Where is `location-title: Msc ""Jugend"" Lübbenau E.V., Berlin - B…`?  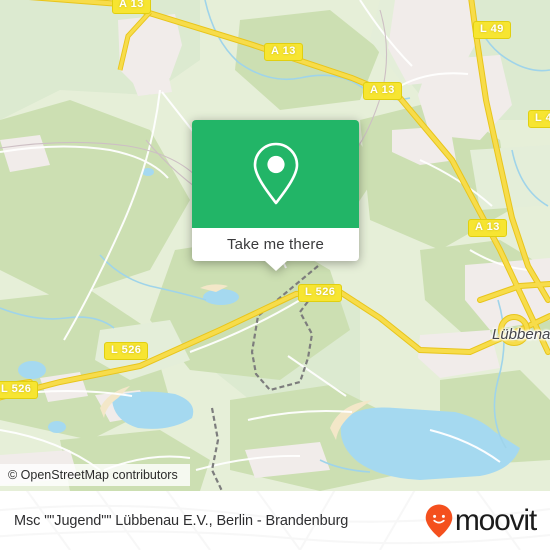 location-title: Msc ""Jugend"" Lübbenau E.V., Berlin - B… is located at coordinates (181, 520).